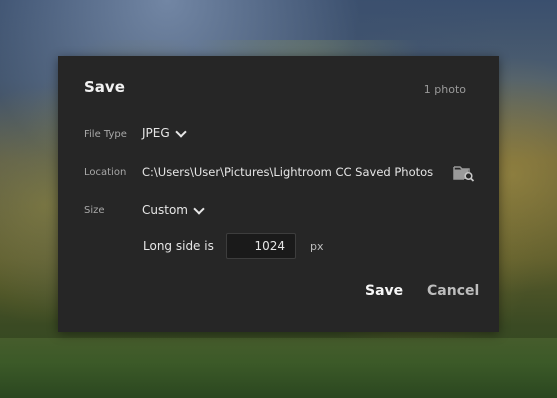  What do you see at coordinates (261, 246) in the screenshot?
I see `long-side-input: 1024` at bounding box center [261, 246].